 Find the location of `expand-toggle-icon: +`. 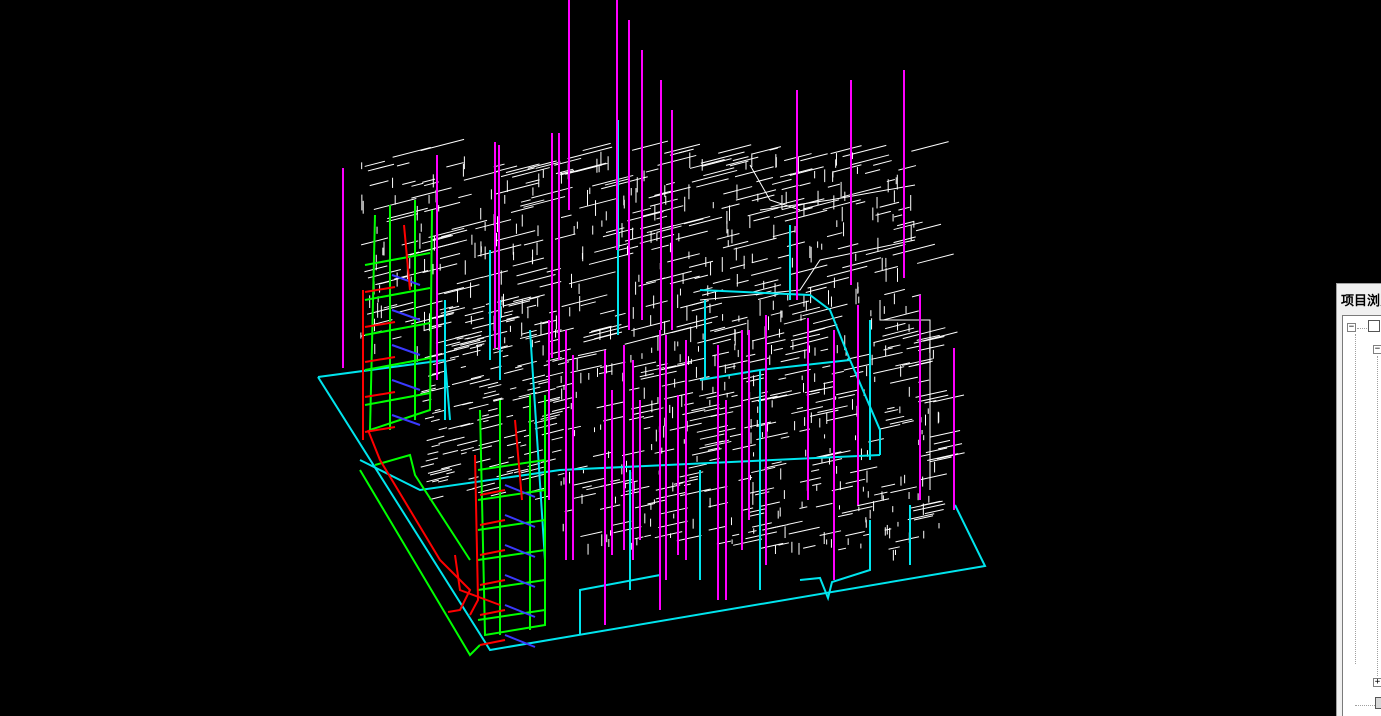

expand-toggle-icon: + is located at coordinates (1377, 682).